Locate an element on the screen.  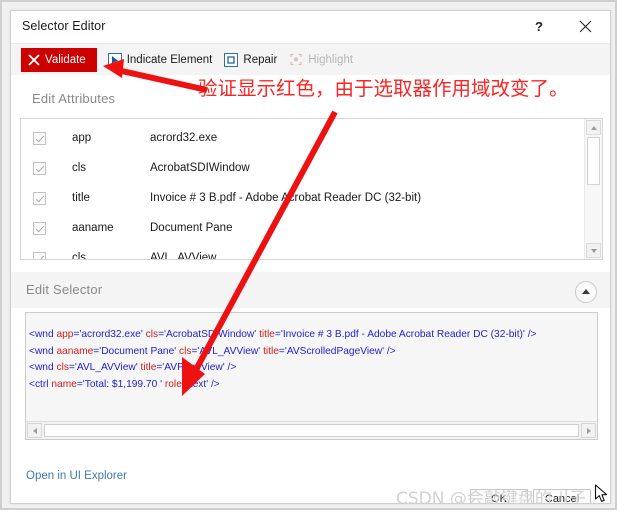
table-row: cls AVL_AVView is located at coordinates (302, 251).